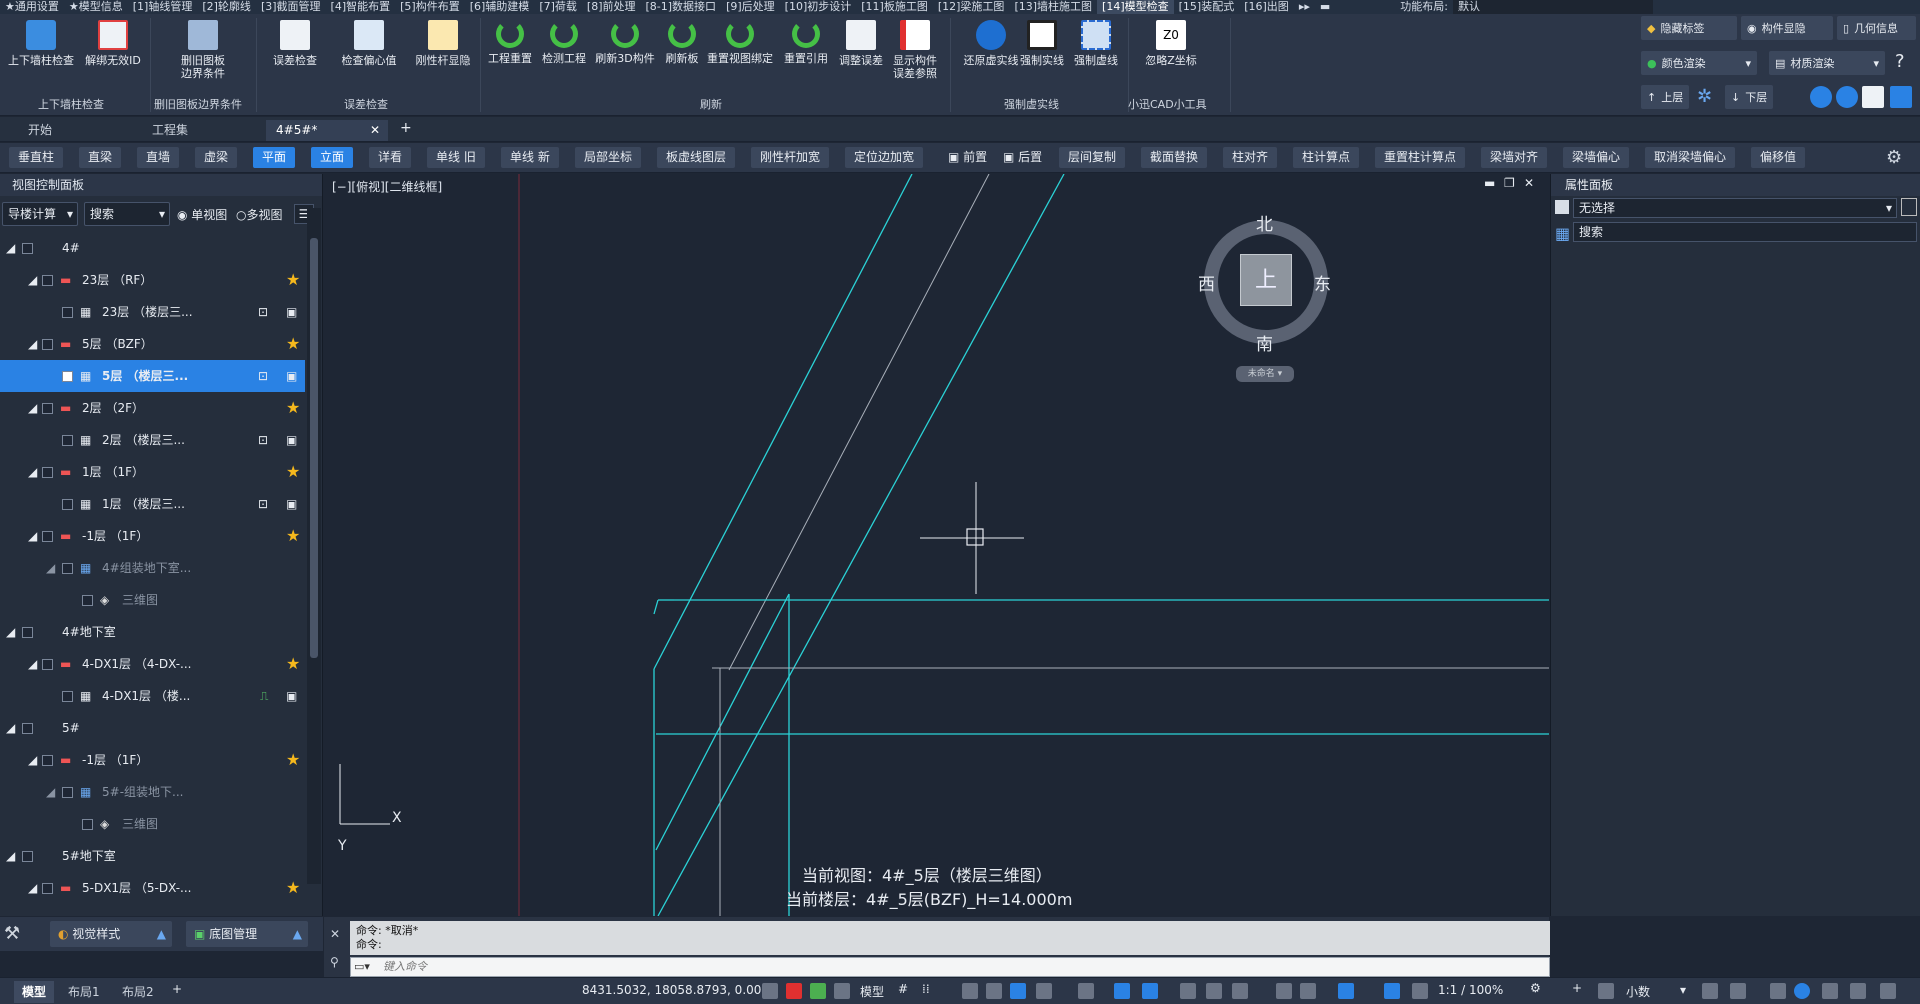 The height and width of the screenshot is (1004, 1920). I want to click on delete-old-board-button: 删旧图板 边界条件, so click(203, 50).